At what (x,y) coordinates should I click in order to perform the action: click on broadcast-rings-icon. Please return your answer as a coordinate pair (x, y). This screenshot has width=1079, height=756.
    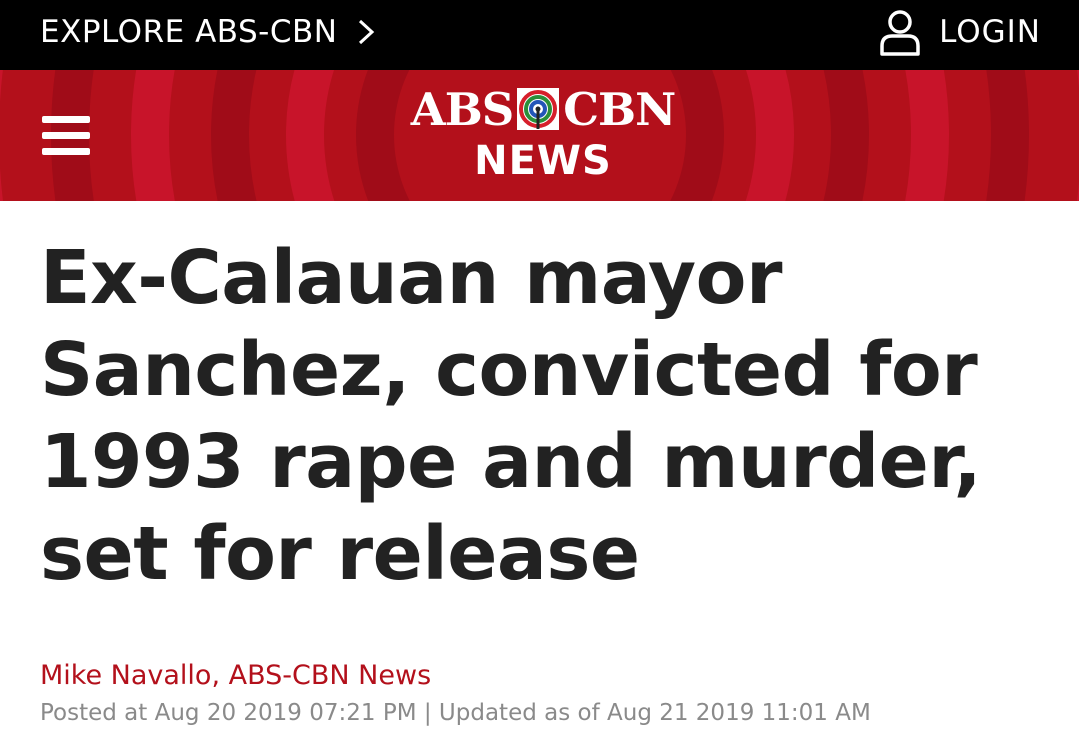
    Looking at the image, I should click on (538, 109).